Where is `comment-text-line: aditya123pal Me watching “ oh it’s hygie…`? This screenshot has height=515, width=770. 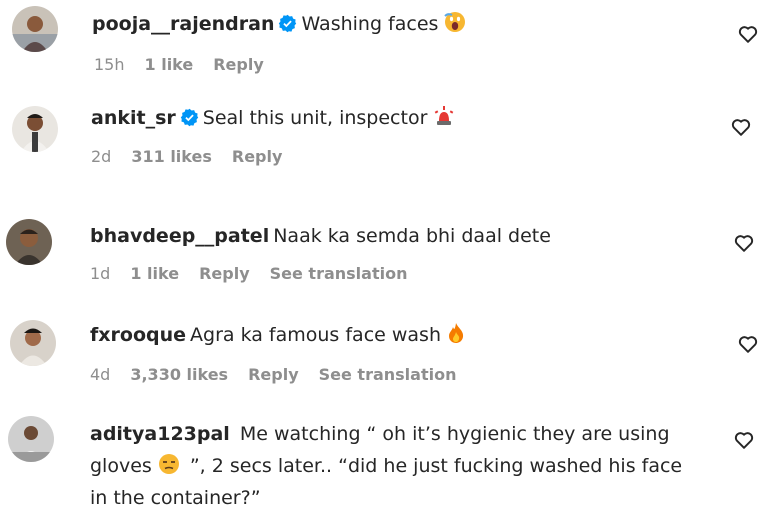 comment-text-line: aditya123pal Me watching “ oh it’s hygie… is located at coordinates (395, 466).